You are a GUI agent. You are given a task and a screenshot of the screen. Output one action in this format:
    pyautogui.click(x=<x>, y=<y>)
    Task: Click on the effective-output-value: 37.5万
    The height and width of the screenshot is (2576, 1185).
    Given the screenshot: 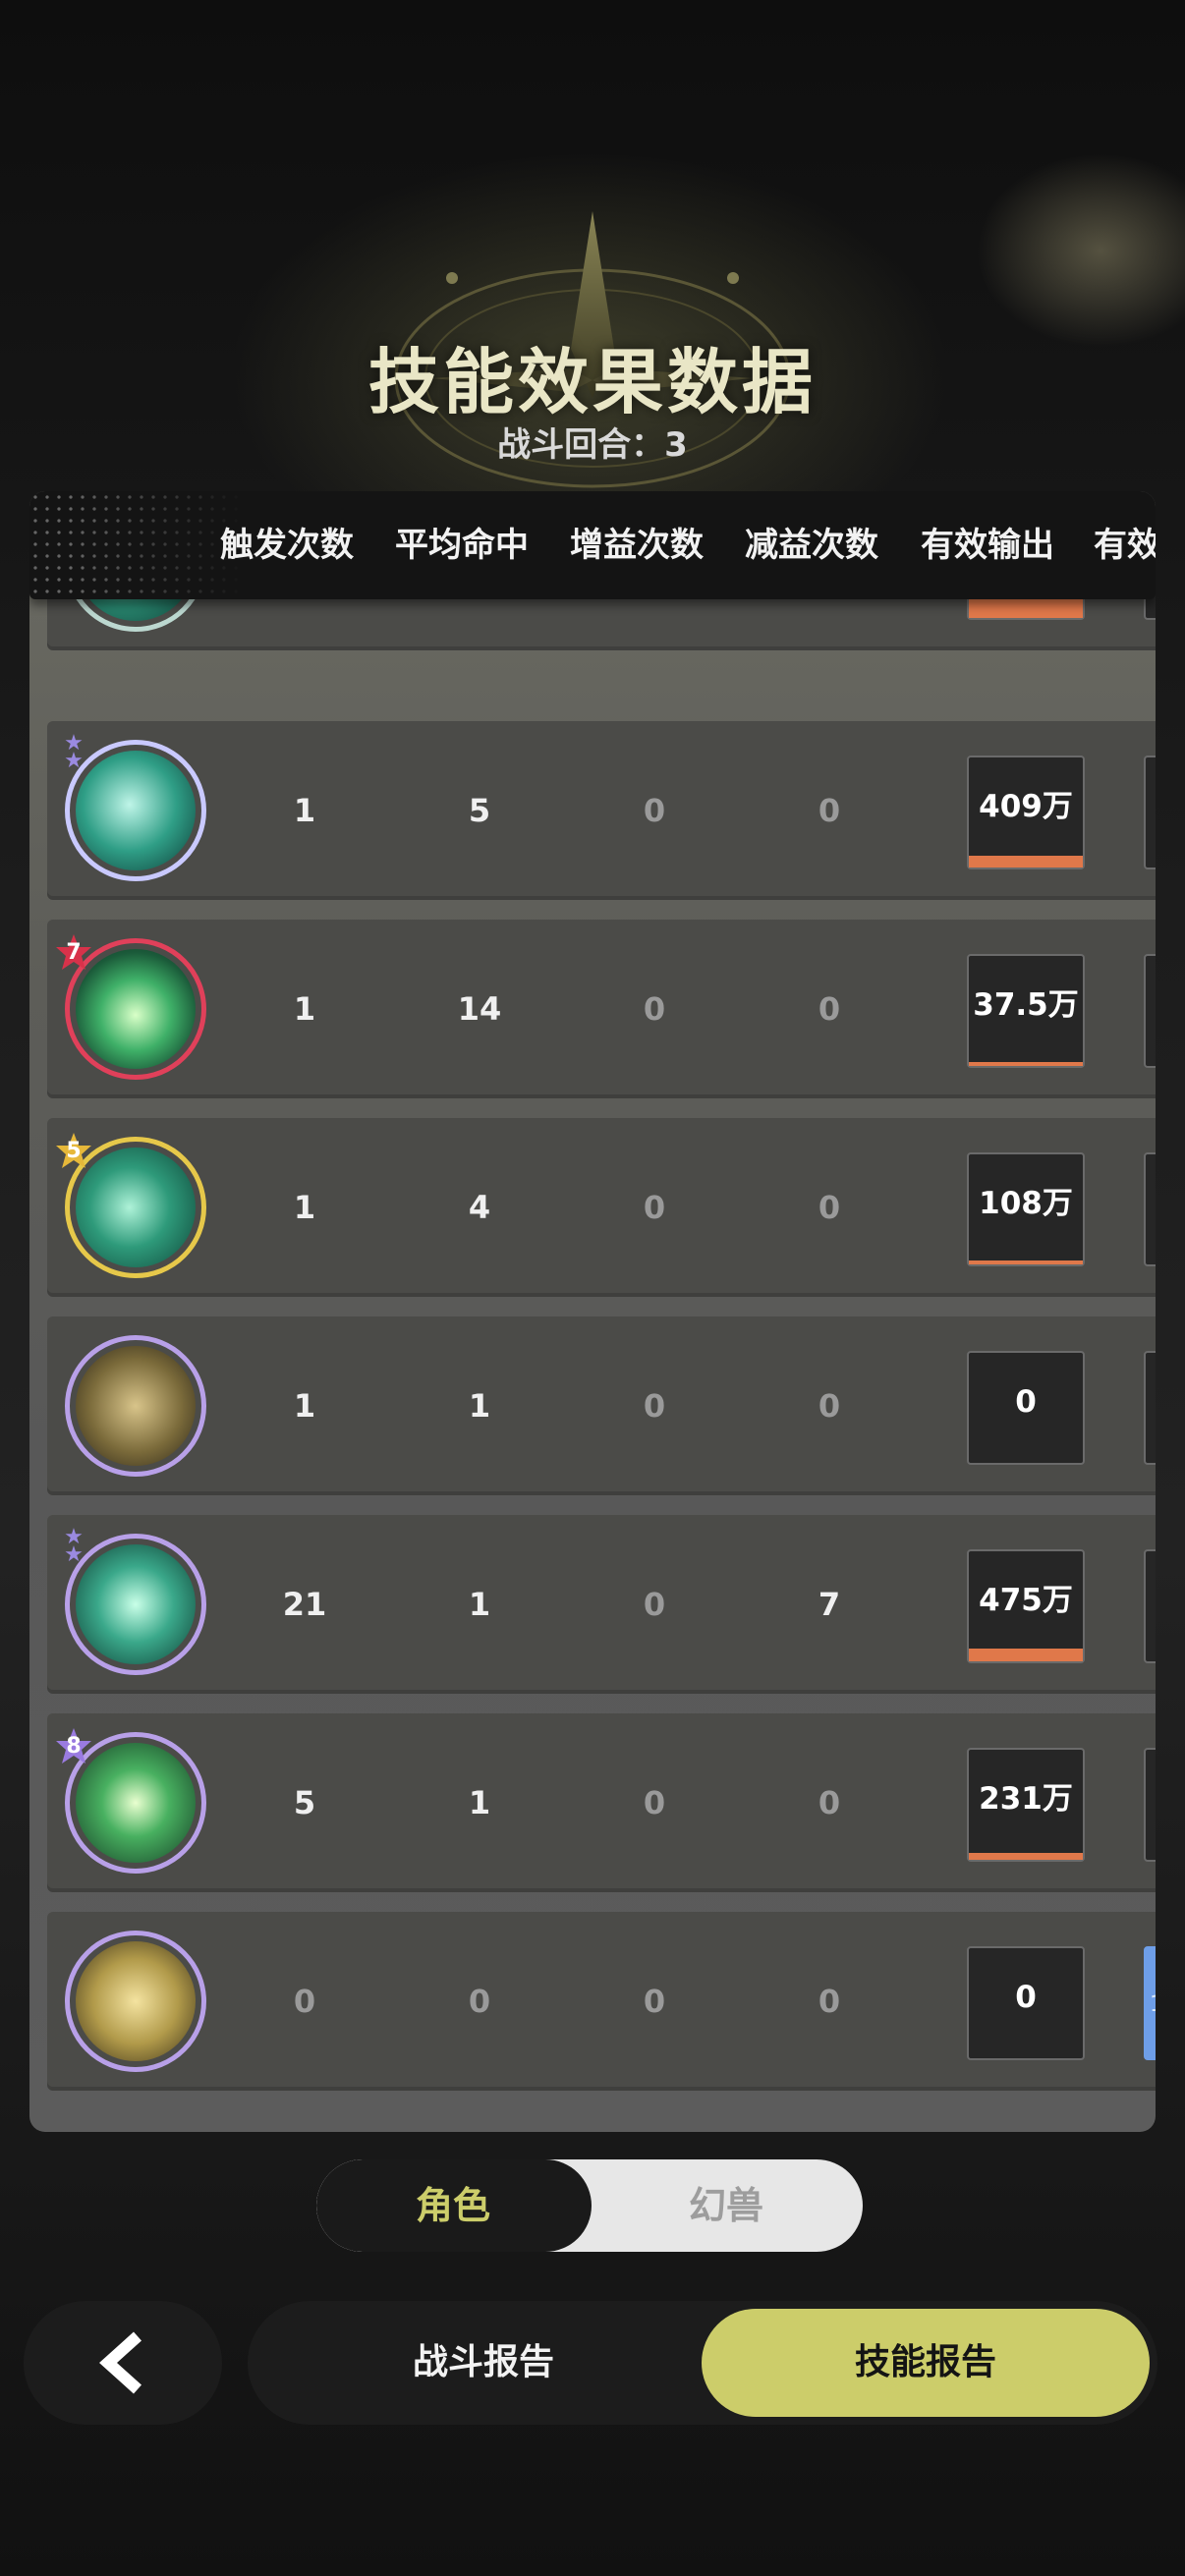 What is the action you would take?
    pyautogui.click(x=1026, y=1005)
    